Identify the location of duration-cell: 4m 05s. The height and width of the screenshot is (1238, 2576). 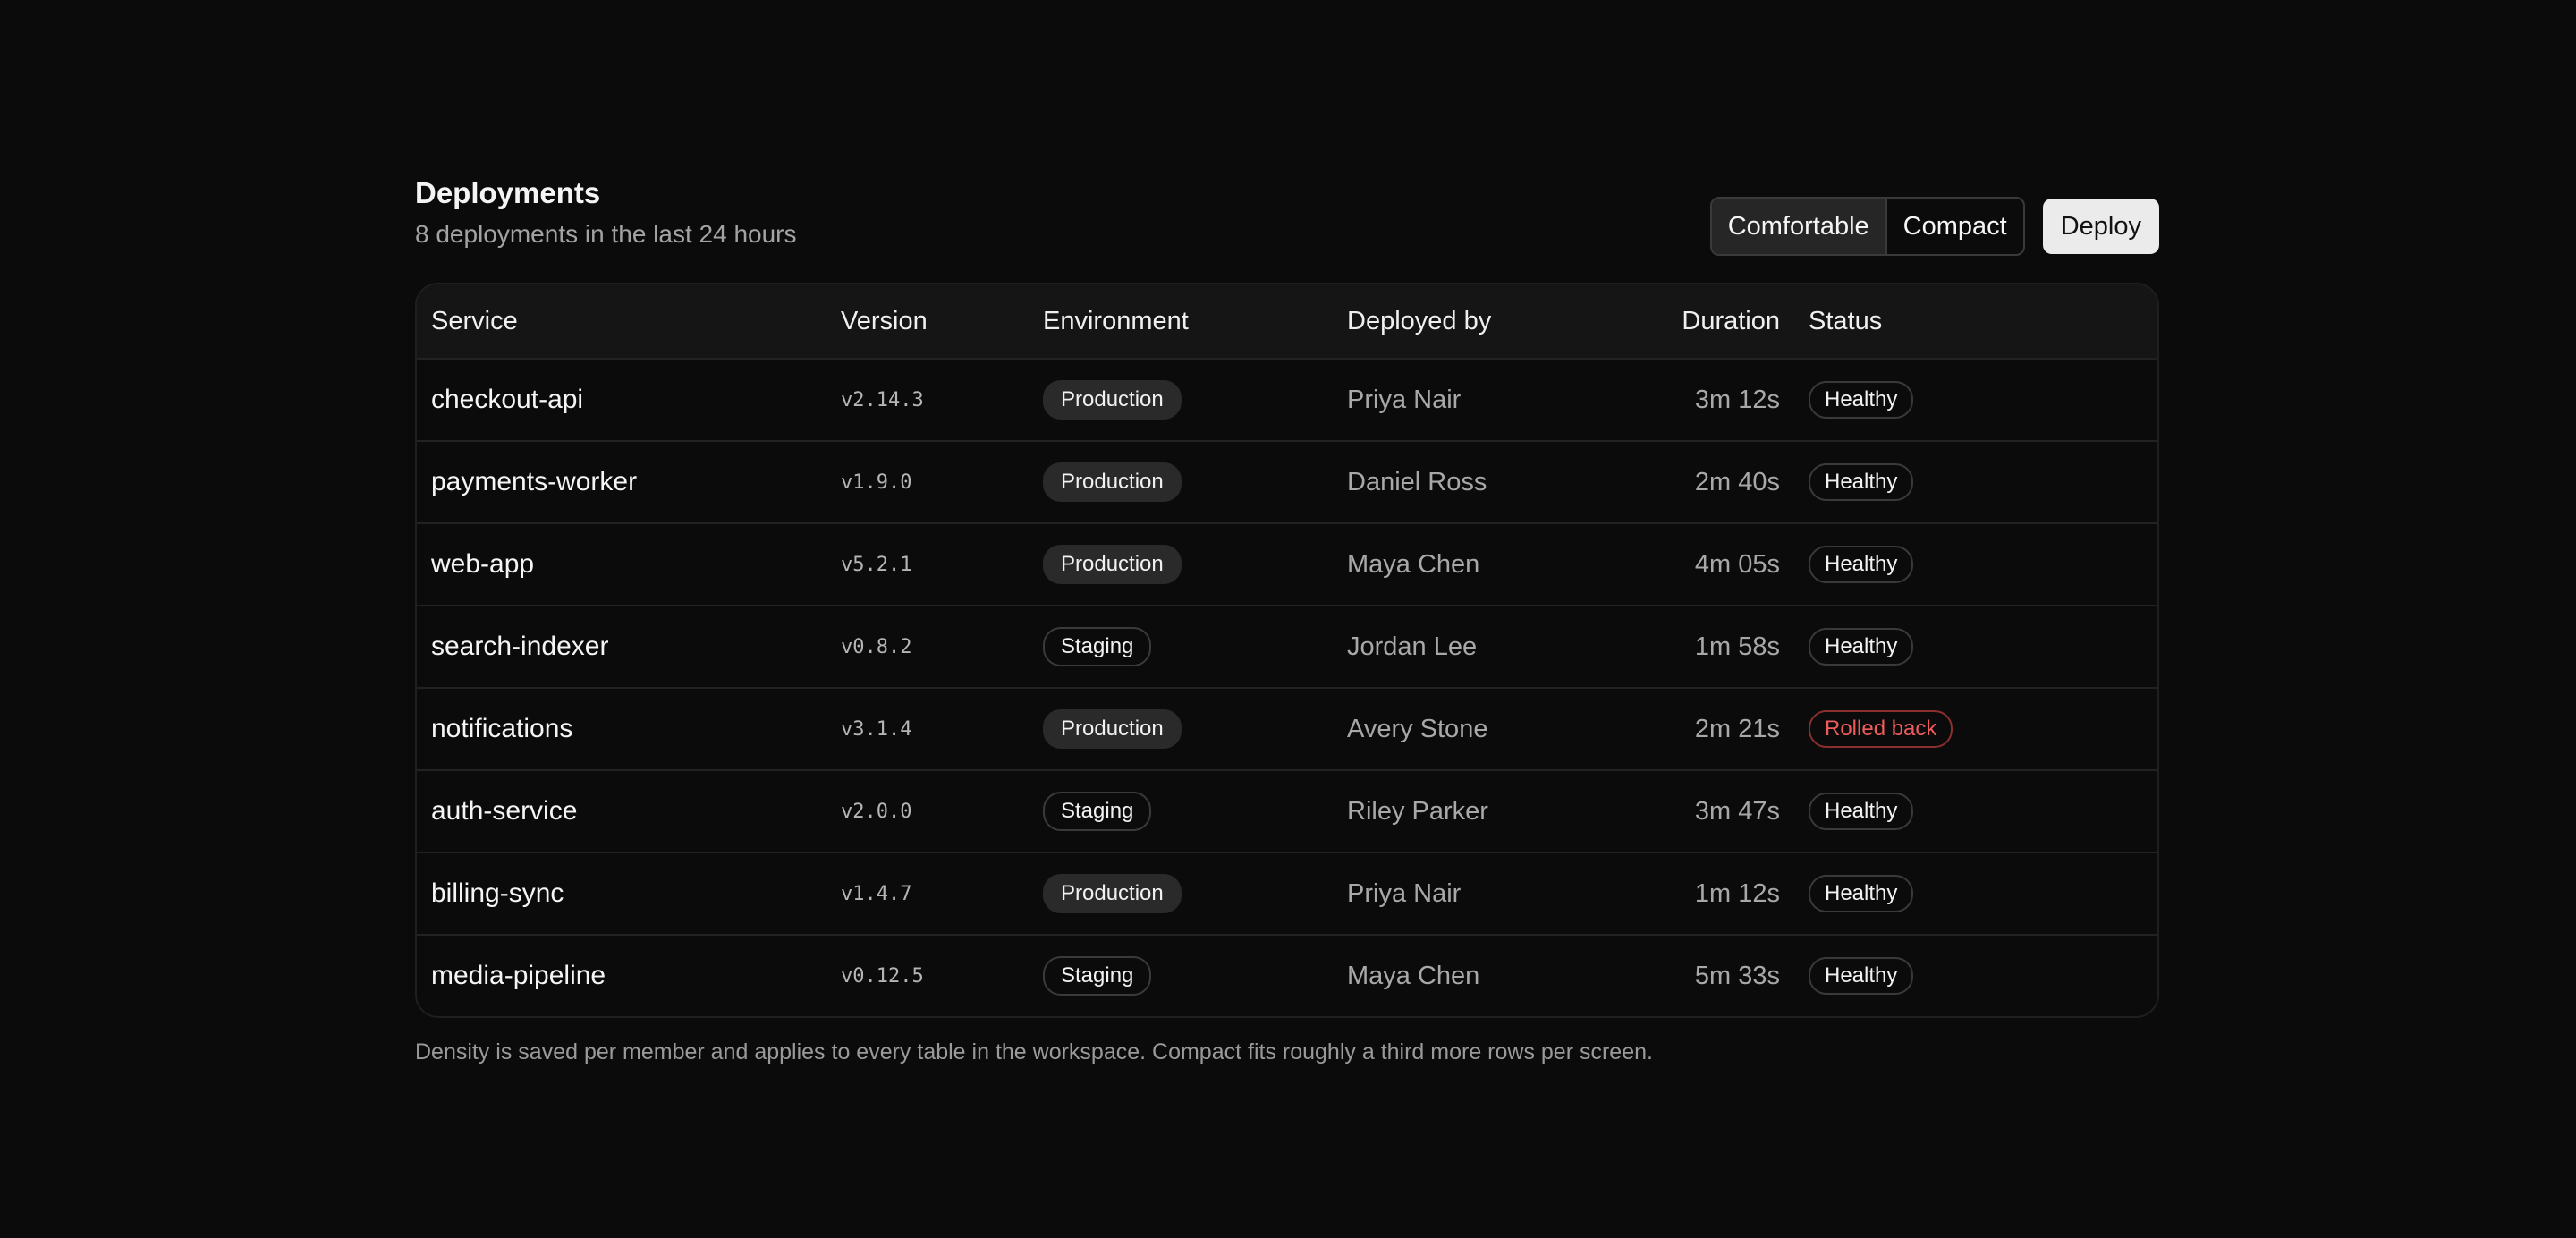
(1712, 565).